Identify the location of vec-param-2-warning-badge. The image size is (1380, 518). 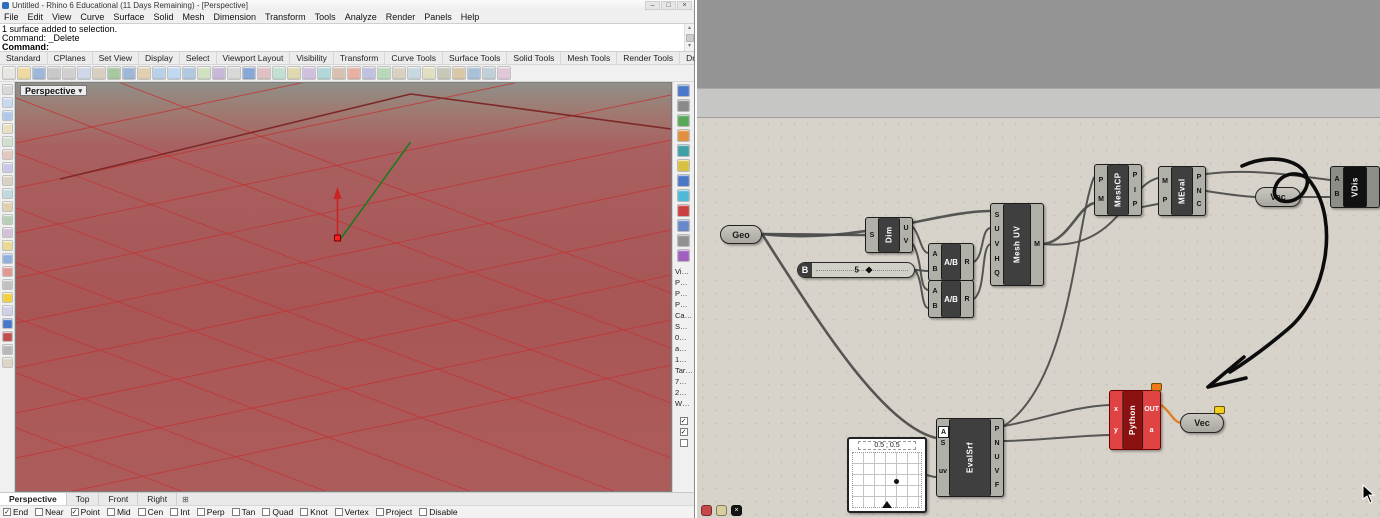
(1219, 410).